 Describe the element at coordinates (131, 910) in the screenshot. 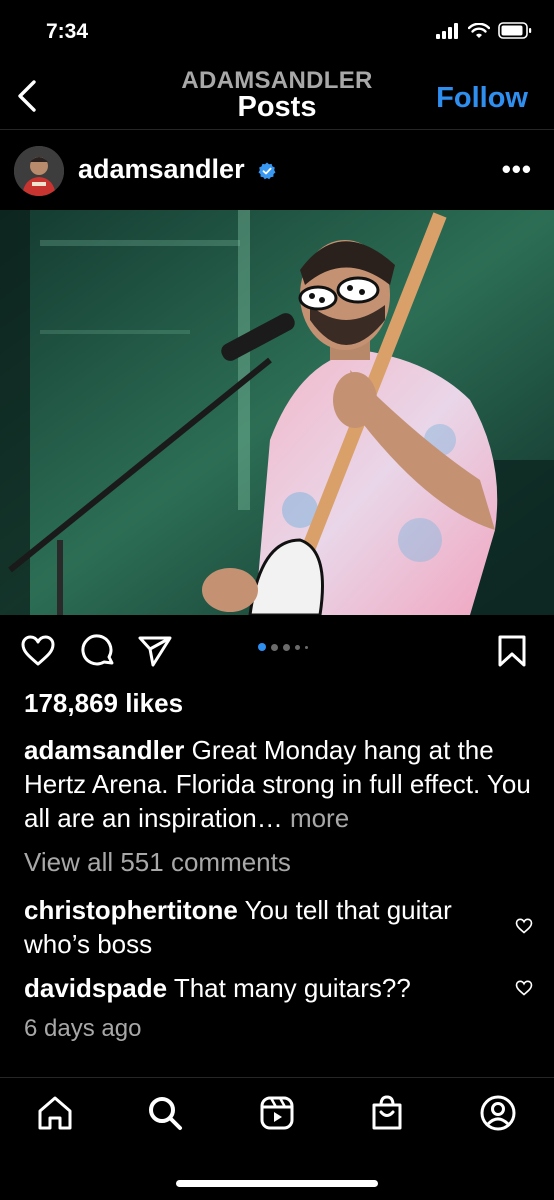

I see `comment-username: christophertitone` at that location.